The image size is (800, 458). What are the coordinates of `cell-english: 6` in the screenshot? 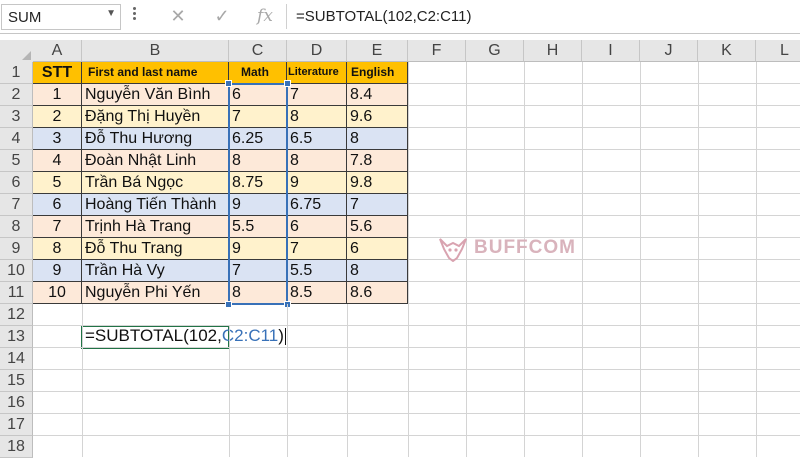 It's located at (377, 249).